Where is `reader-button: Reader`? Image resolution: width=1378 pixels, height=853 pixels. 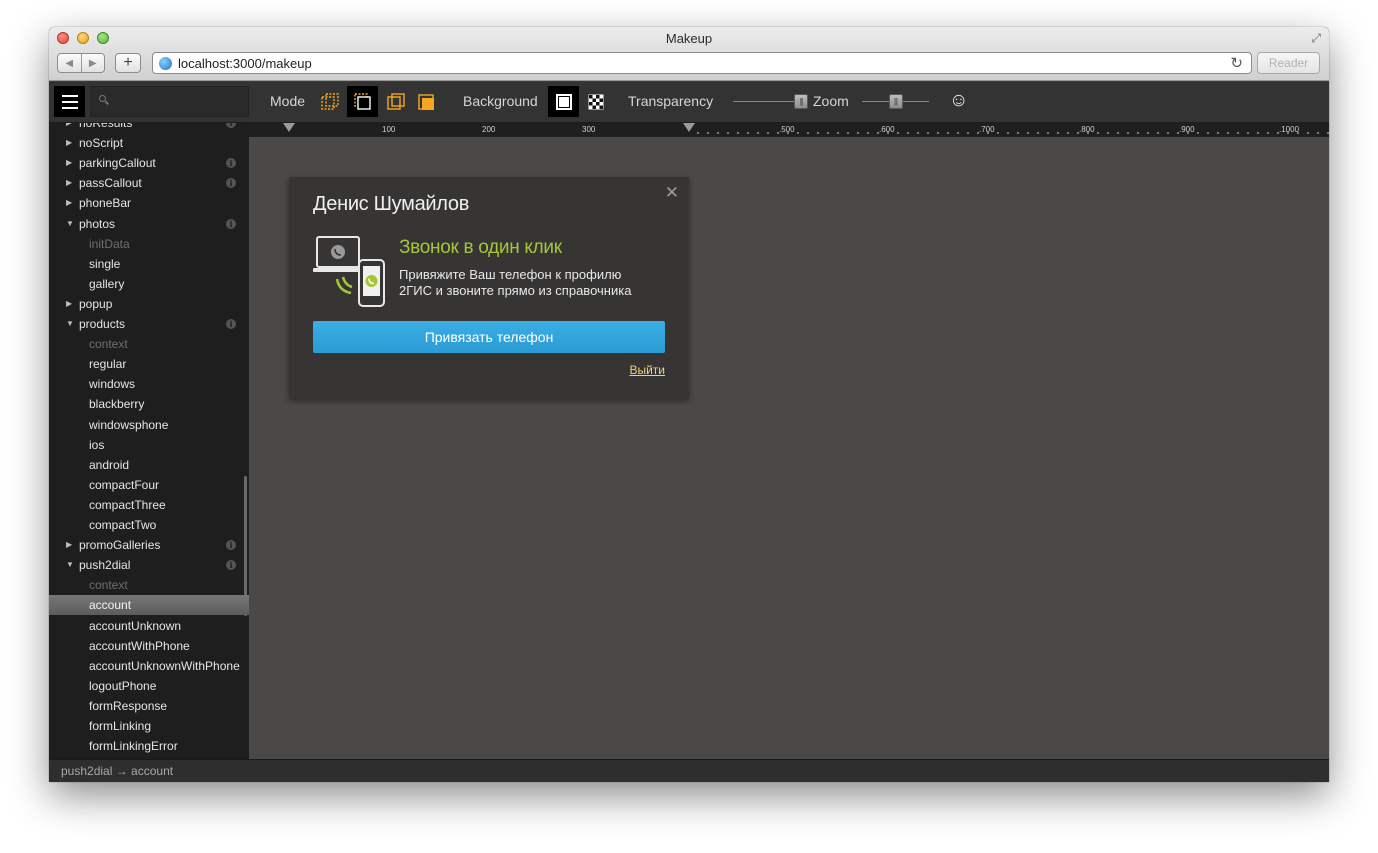 reader-button: Reader is located at coordinates (1288, 63).